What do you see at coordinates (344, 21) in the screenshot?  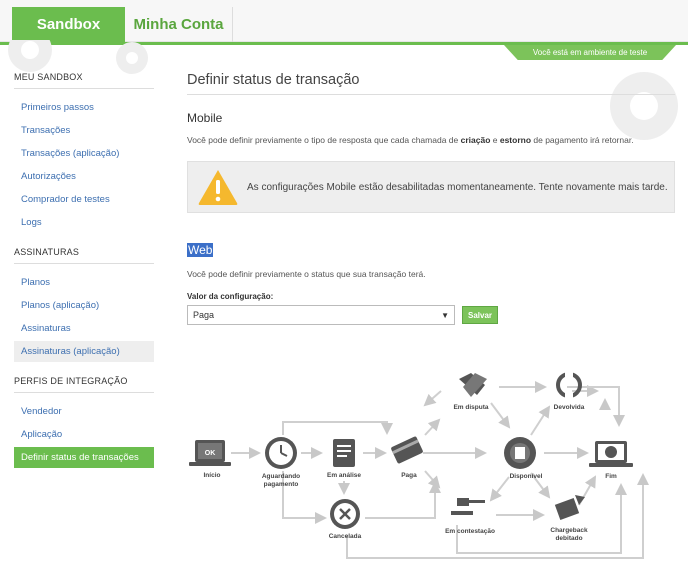 I see `top-header: Sandbox Minha Conta` at bounding box center [344, 21].